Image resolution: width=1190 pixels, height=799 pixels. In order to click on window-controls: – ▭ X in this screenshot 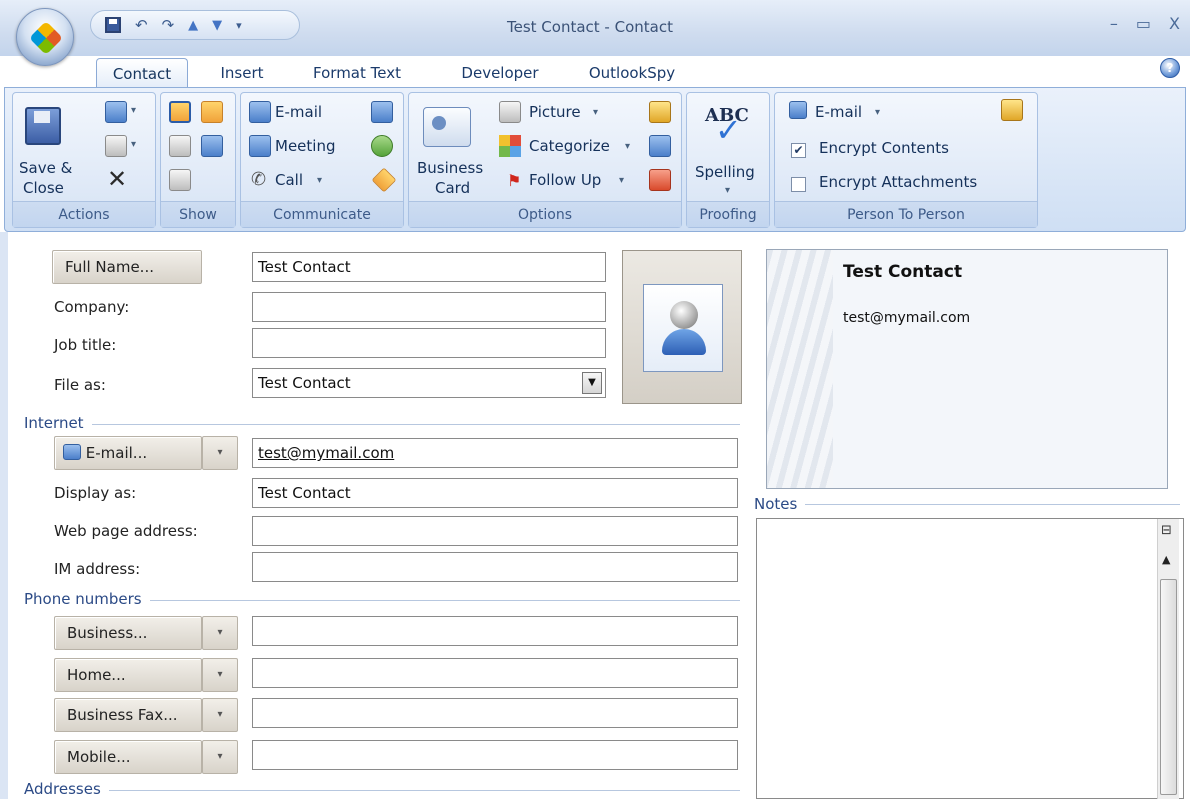, I will do `click(1145, 23)`.